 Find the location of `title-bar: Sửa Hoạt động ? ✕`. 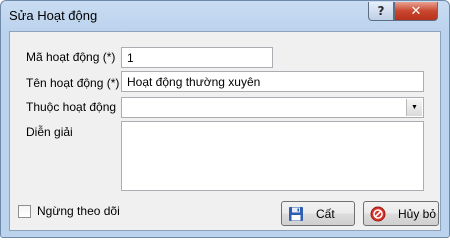

title-bar: Sửa Hoạt động ? ✕ is located at coordinates (225, 16).